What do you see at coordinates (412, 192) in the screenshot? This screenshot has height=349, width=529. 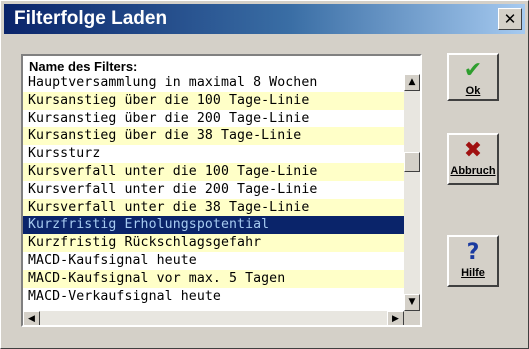 I see `vertical-scrollbar: ▲ ▼` at bounding box center [412, 192].